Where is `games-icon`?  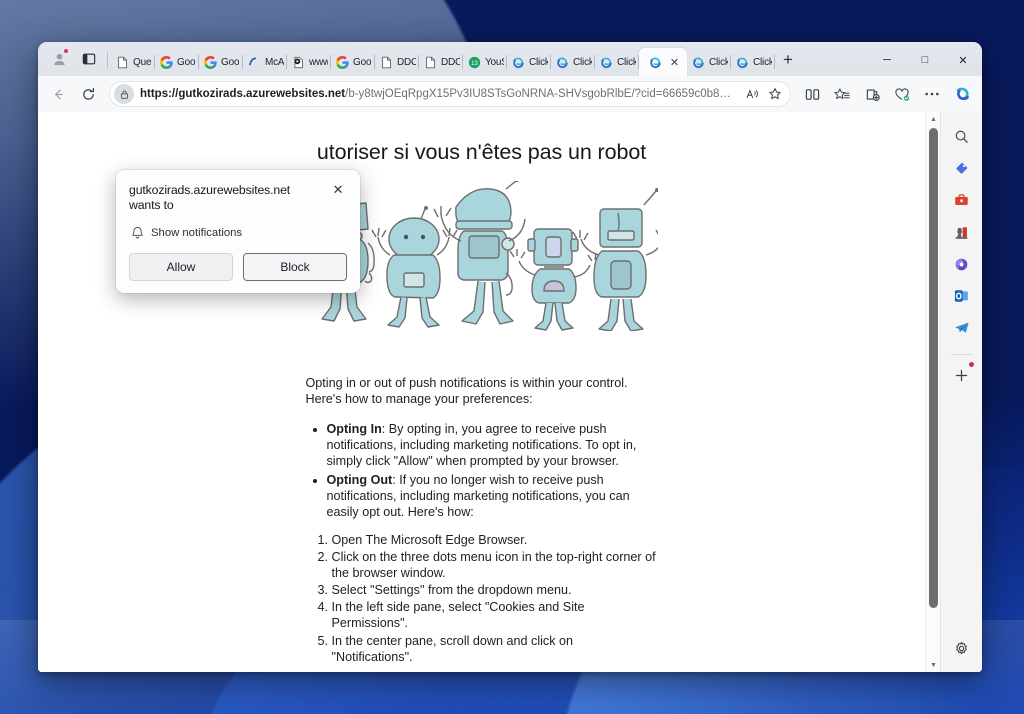
games-icon is located at coordinates (962, 232).